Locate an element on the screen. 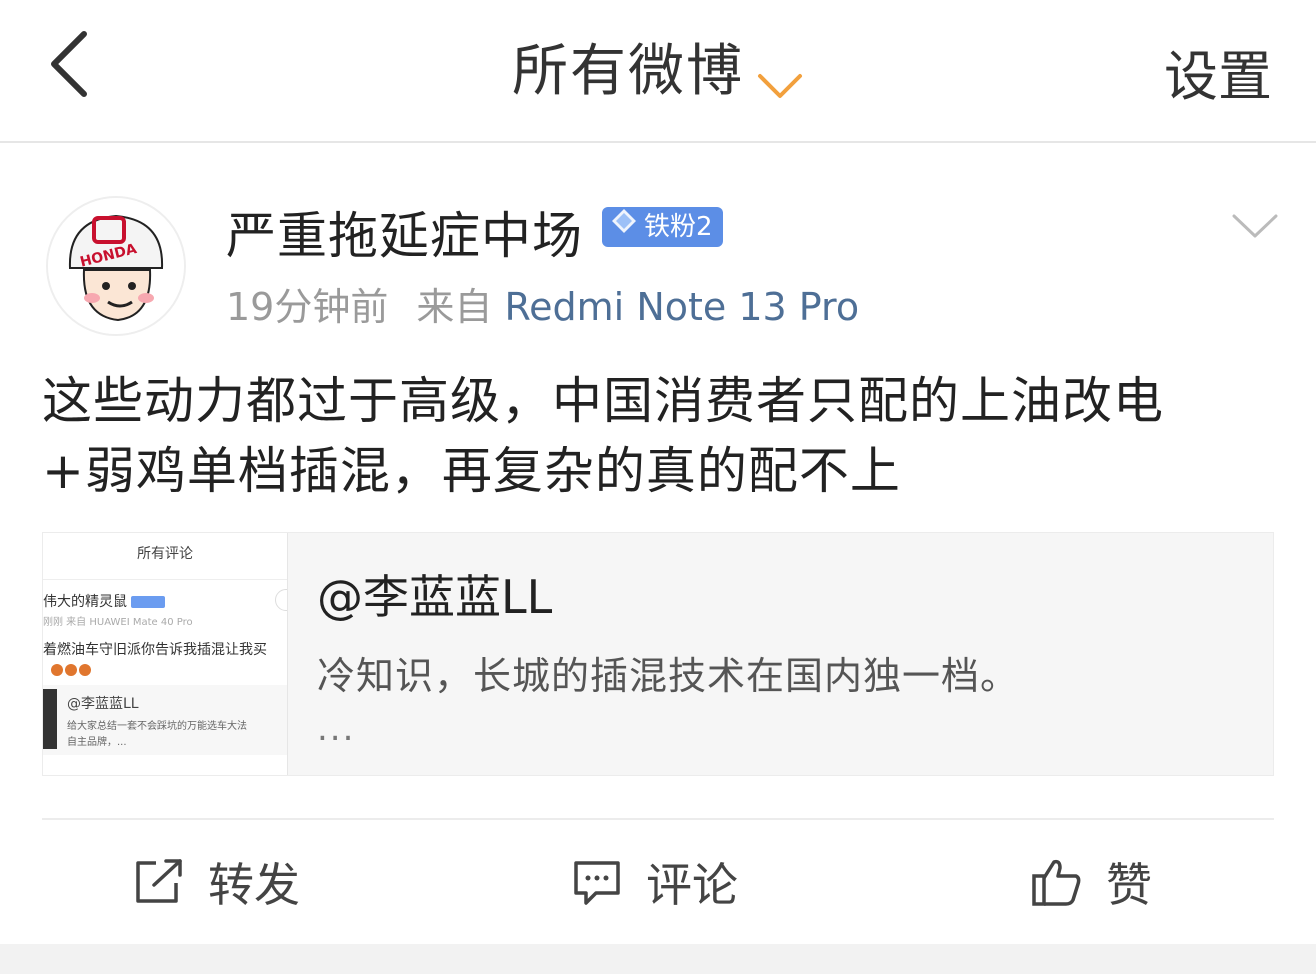 The width and height of the screenshot is (1316, 974). top-nav-bar: 所有微博 设置 is located at coordinates (658, 71).